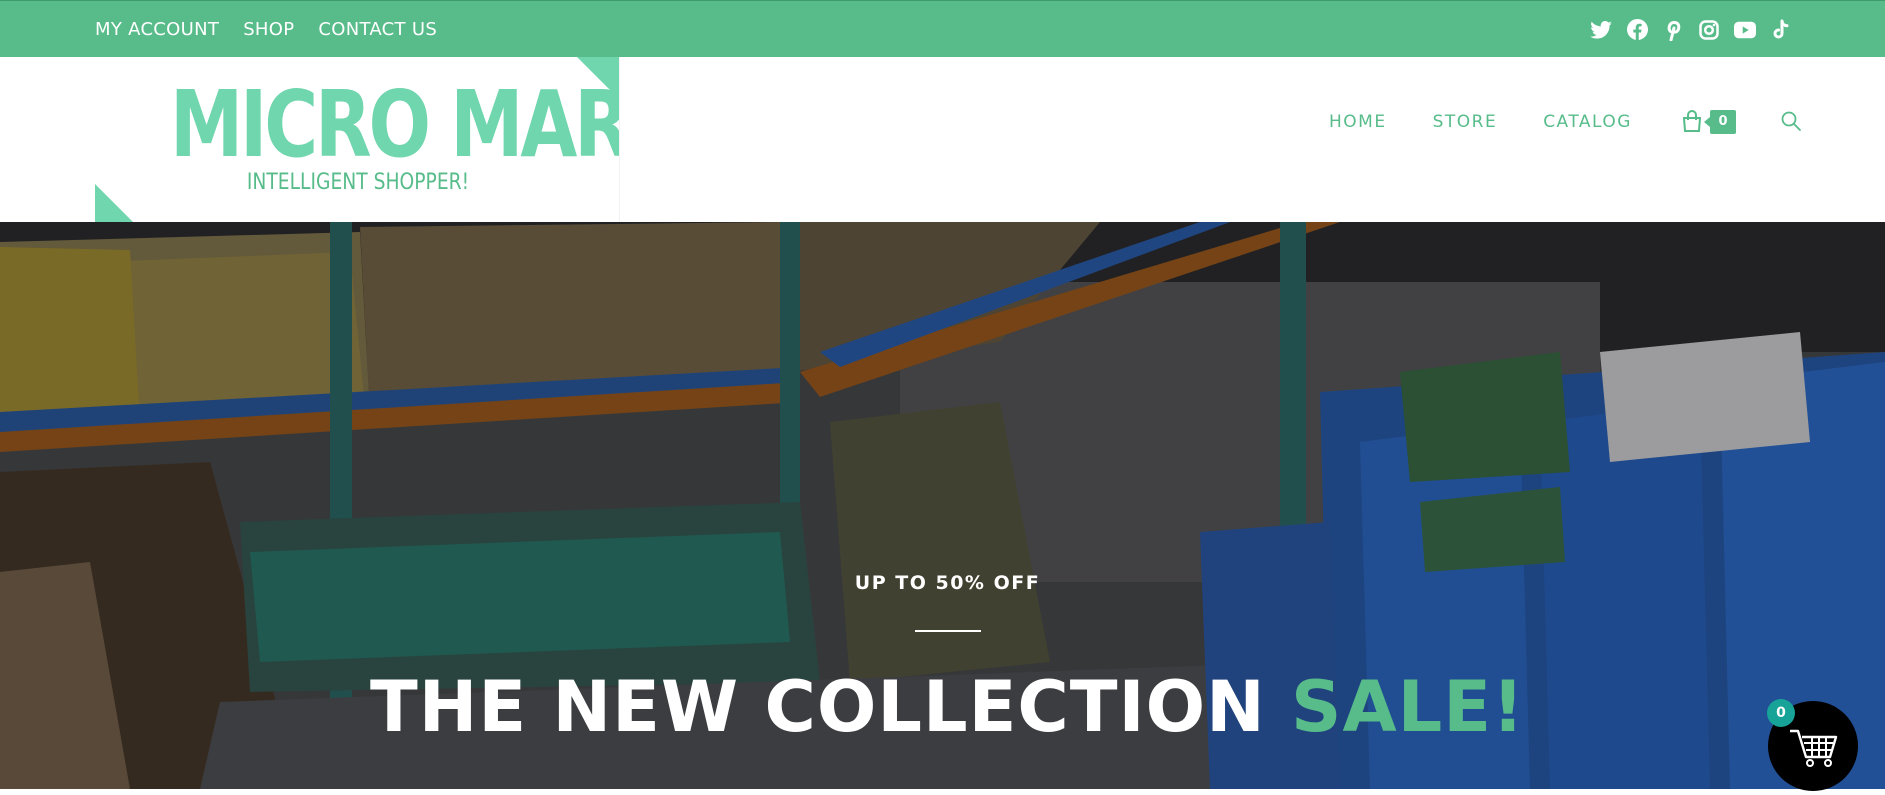 The width and height of the screenshot is (1885, 795). What do you see at coordinates (948, 631) in the screenshot?
I see `hero-divider` at bounding box center [948, 631].